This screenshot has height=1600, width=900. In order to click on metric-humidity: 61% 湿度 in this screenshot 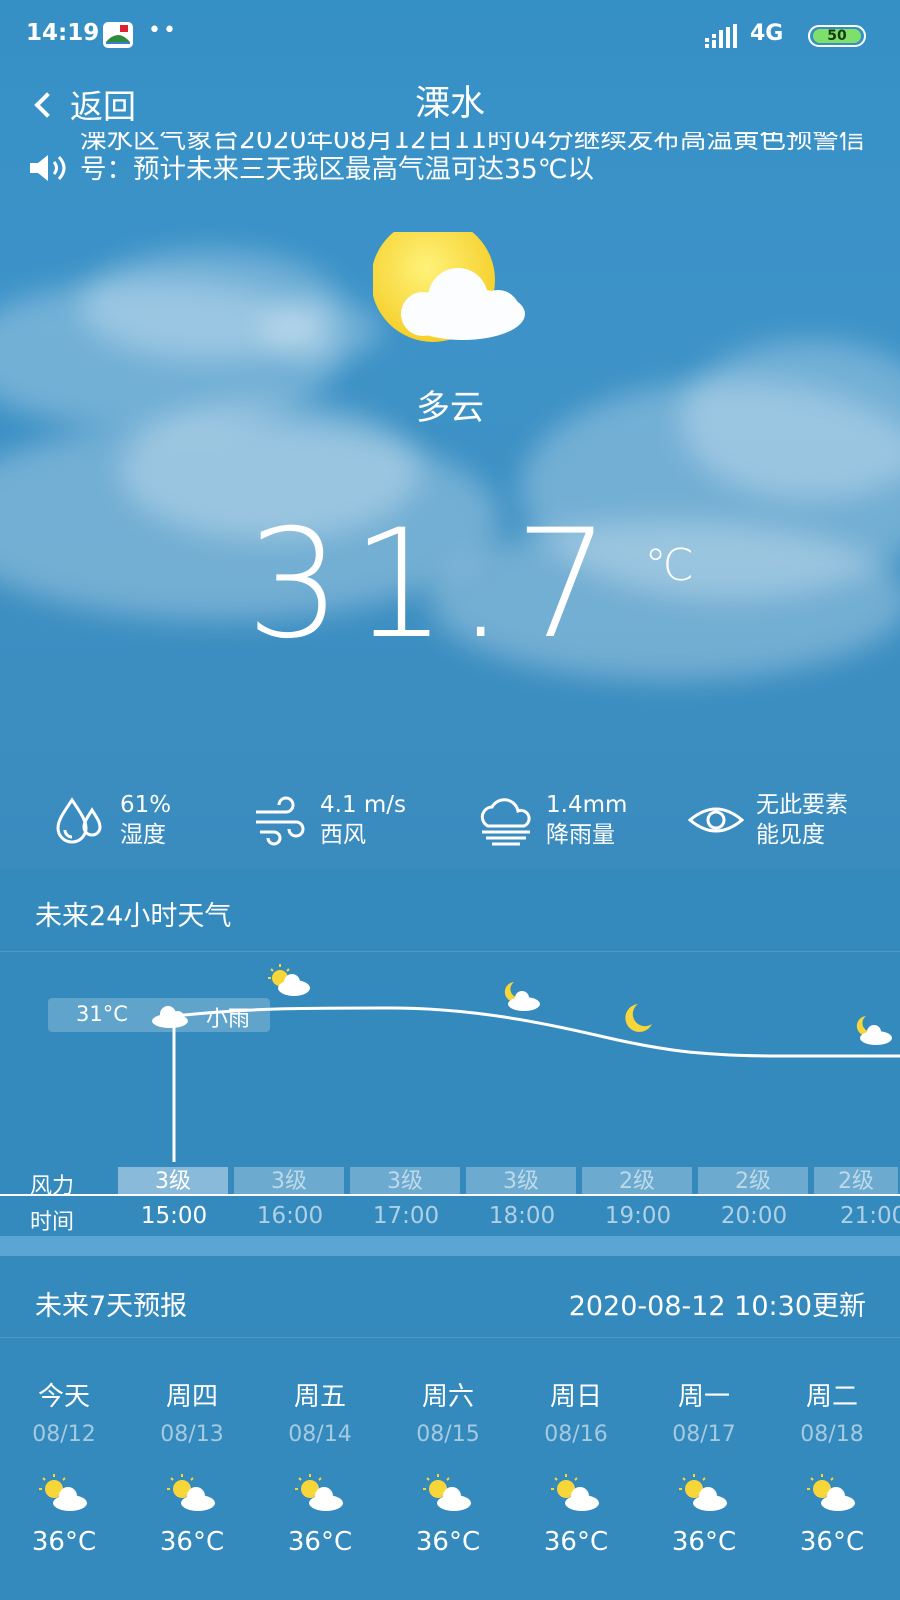, I will do `click(111, 820)`.